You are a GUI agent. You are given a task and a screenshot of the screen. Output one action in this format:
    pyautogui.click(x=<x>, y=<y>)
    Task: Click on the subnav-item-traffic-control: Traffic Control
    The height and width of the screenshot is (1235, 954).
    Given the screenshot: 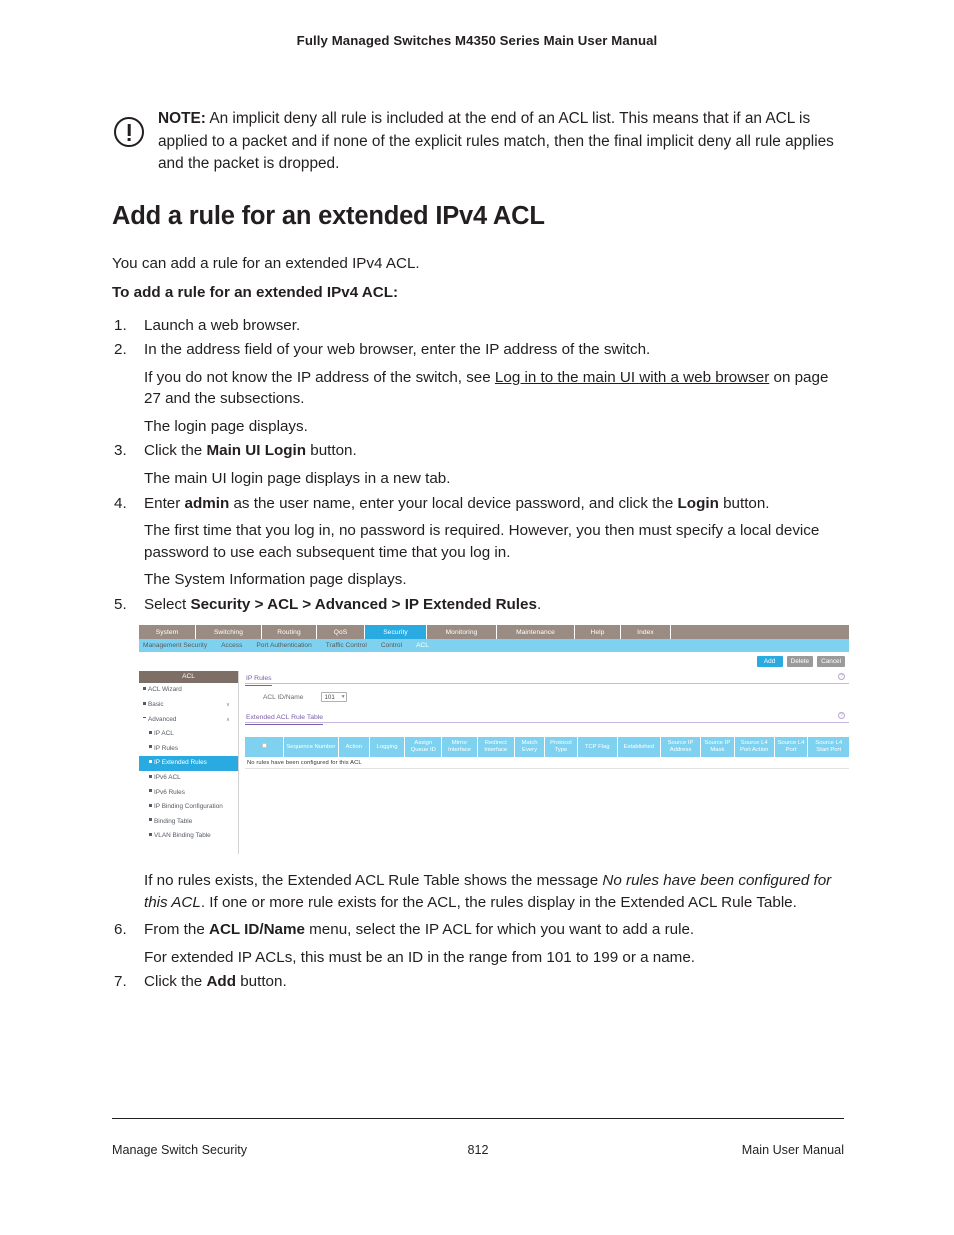 What is the action you would take?
    pyautogui.click(x=346, y=645)
    